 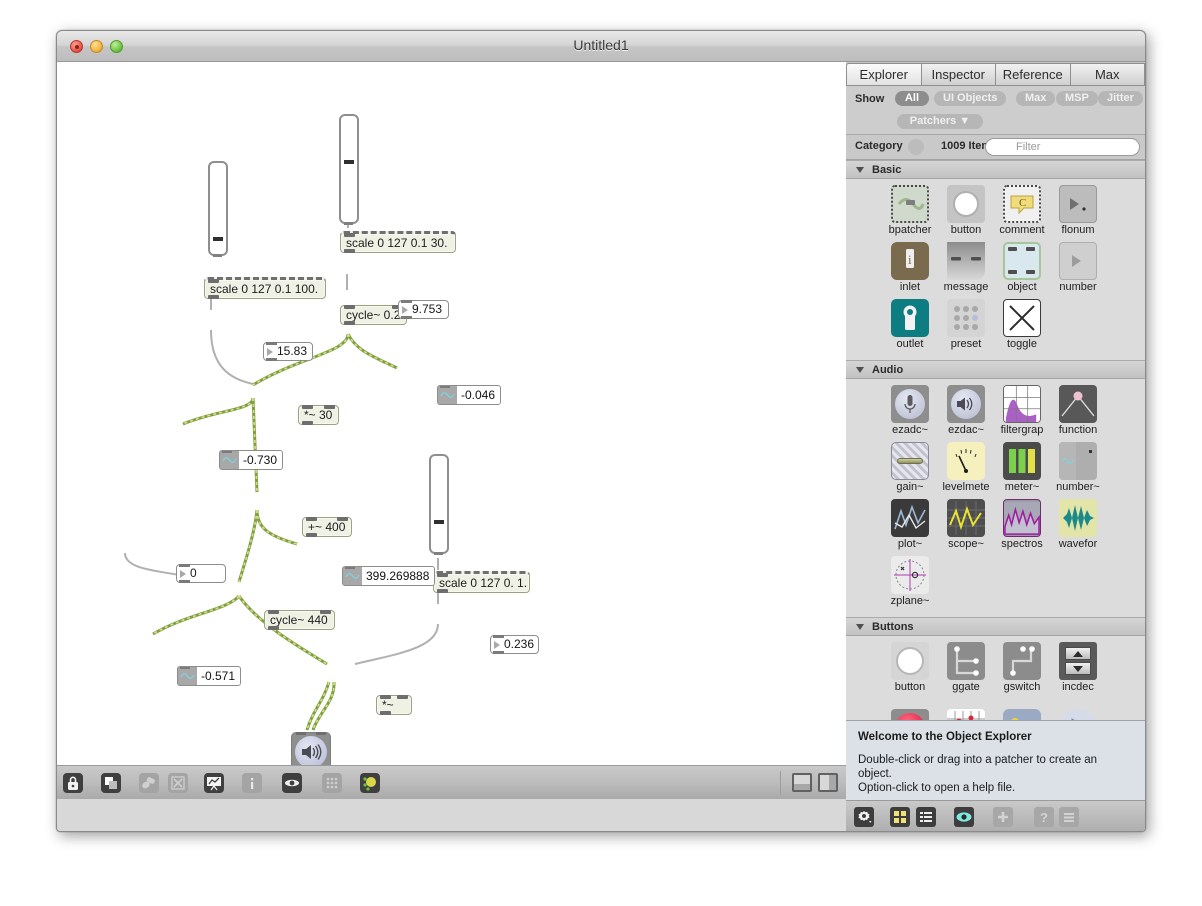 What do you see at coordinates (910, 667) in the screenshot?
I see `object-button-2: button` at bounding box center [910, 667].